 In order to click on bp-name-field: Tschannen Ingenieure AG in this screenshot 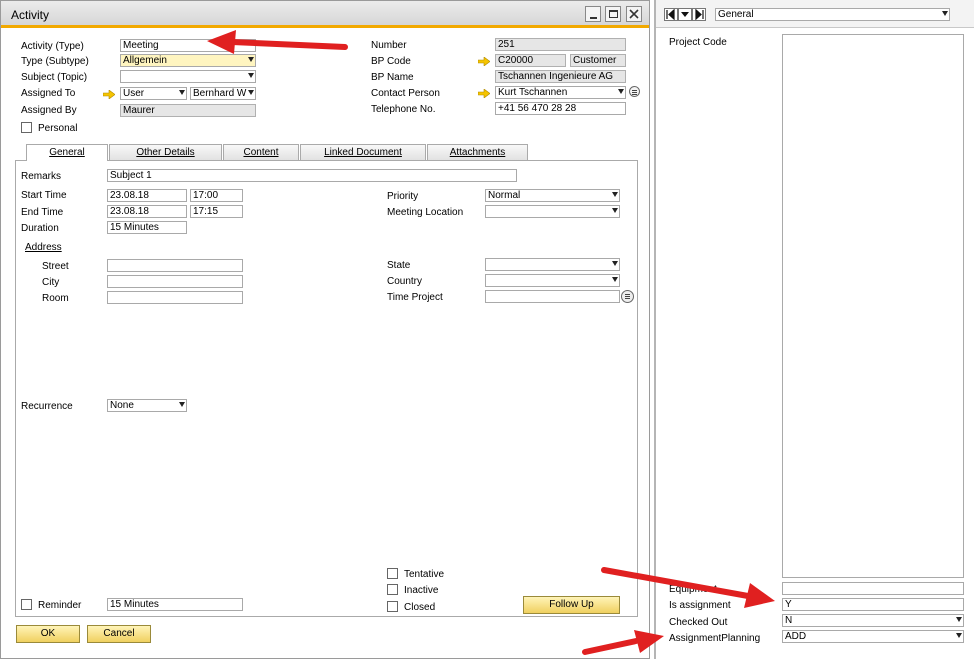, I will do `click(560, 76)`.